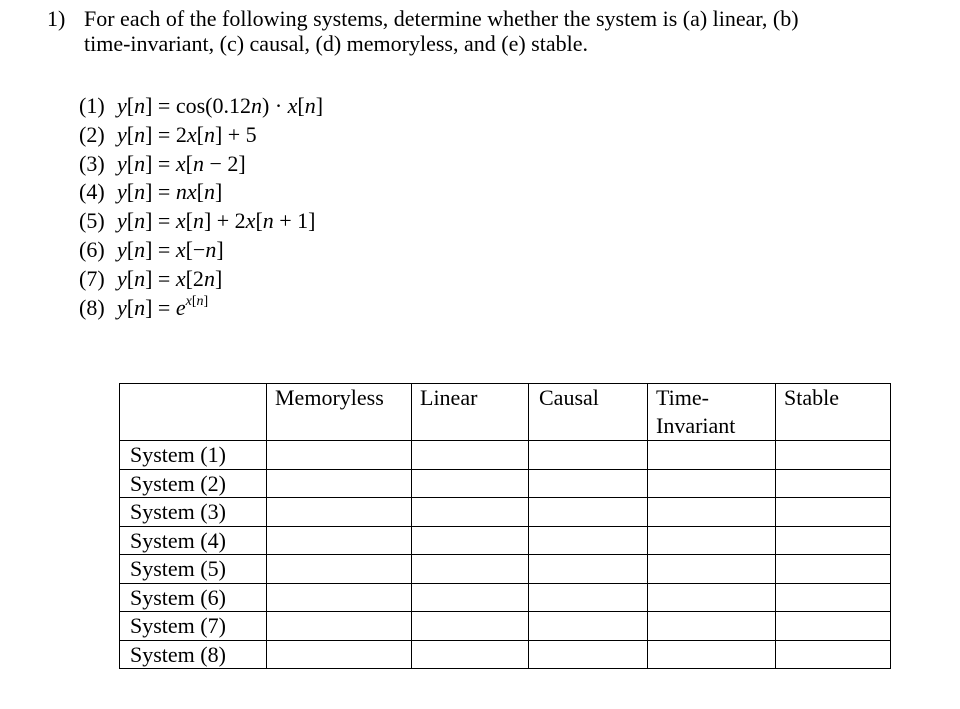 Image resolution: width=960 pixels, height=709 pixels. Describe the element at coordinates (216, 221) in the screenshot. I see `equation-expression: y[n] = x[n] + 2x[n + 1]` at that location.